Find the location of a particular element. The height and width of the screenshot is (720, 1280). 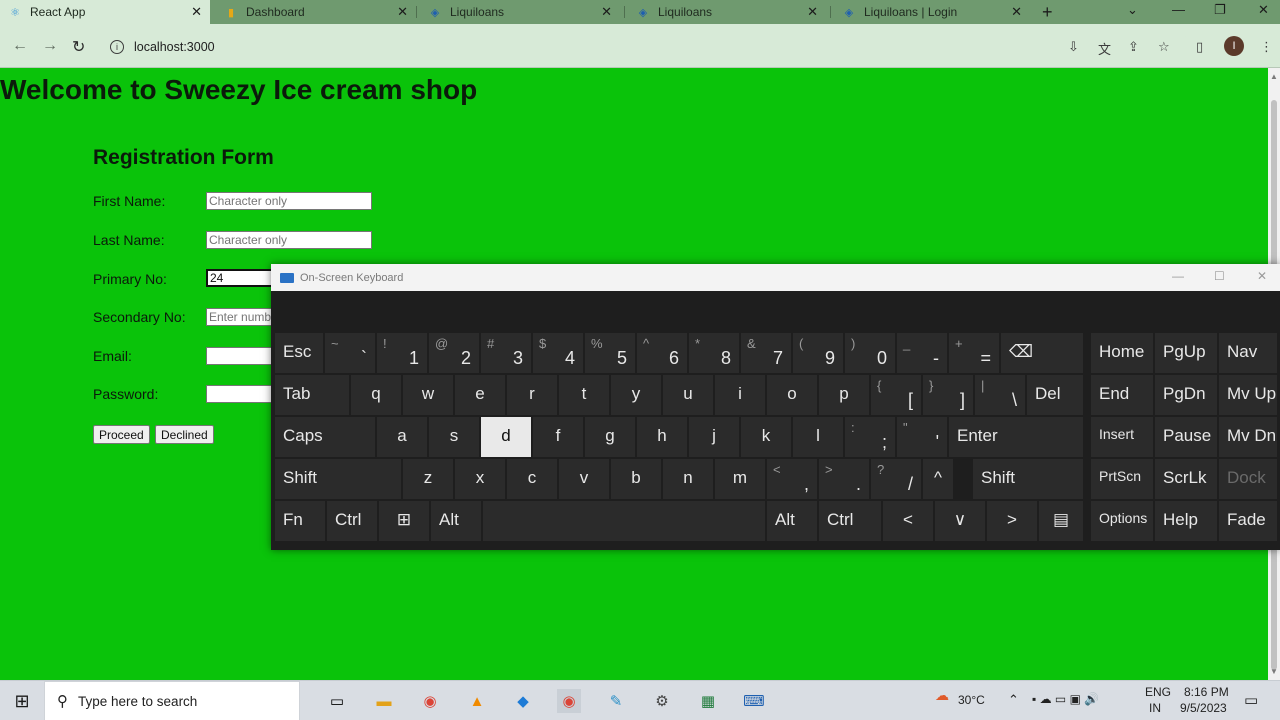

last-name-input is located at coordinates (289, 240).